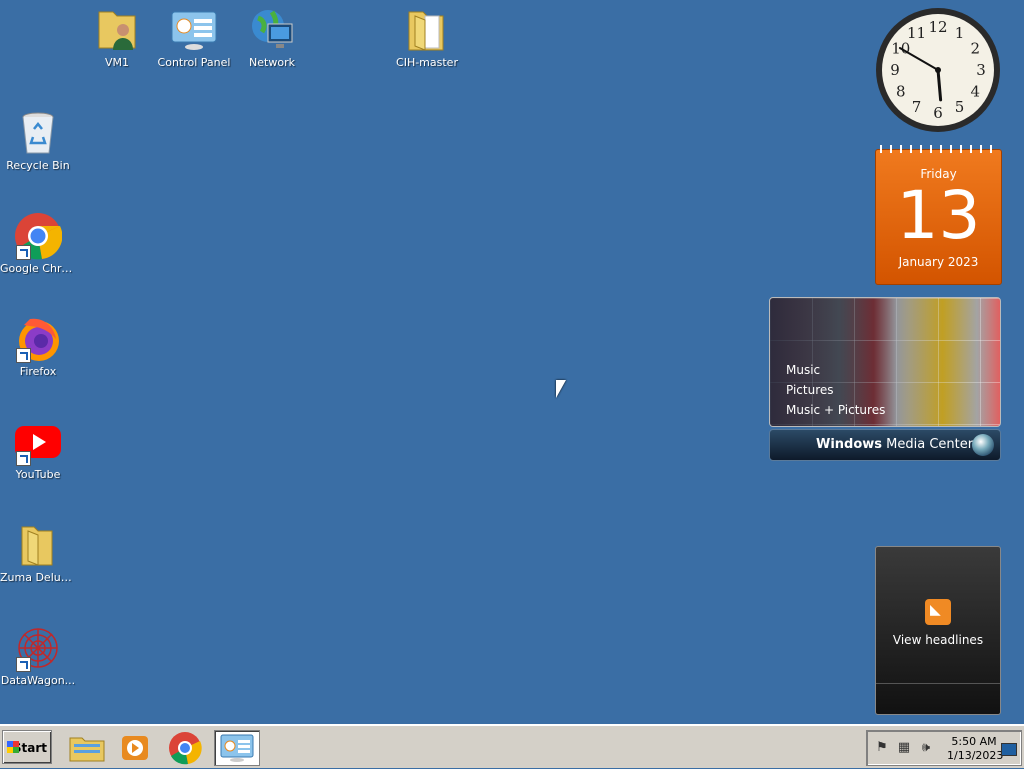  What do you see at coordinates (895, 70) in the screenshot?
I see `clock-numeral: 9` at bounding box center [895, 70].